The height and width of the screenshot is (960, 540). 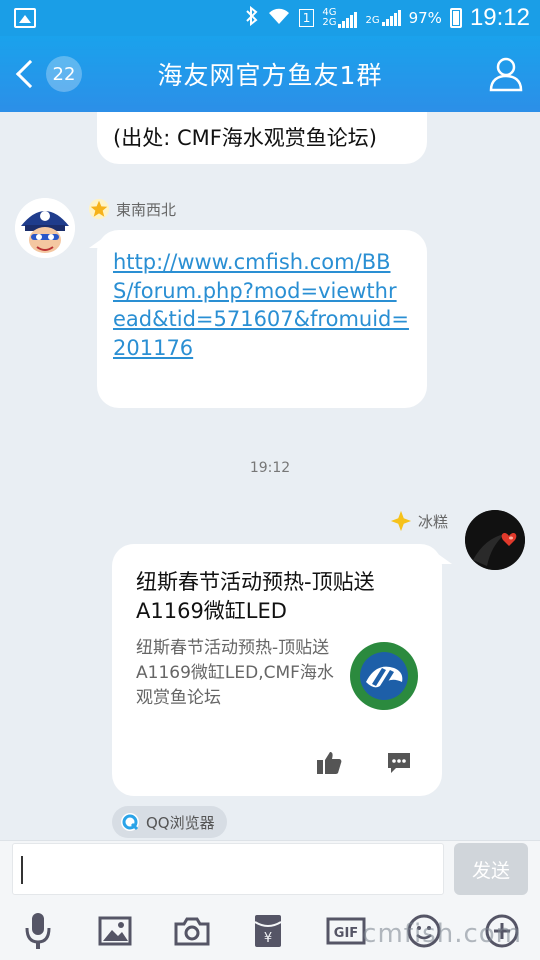 I want to click on comment-icon, so click(x=399, y=763).